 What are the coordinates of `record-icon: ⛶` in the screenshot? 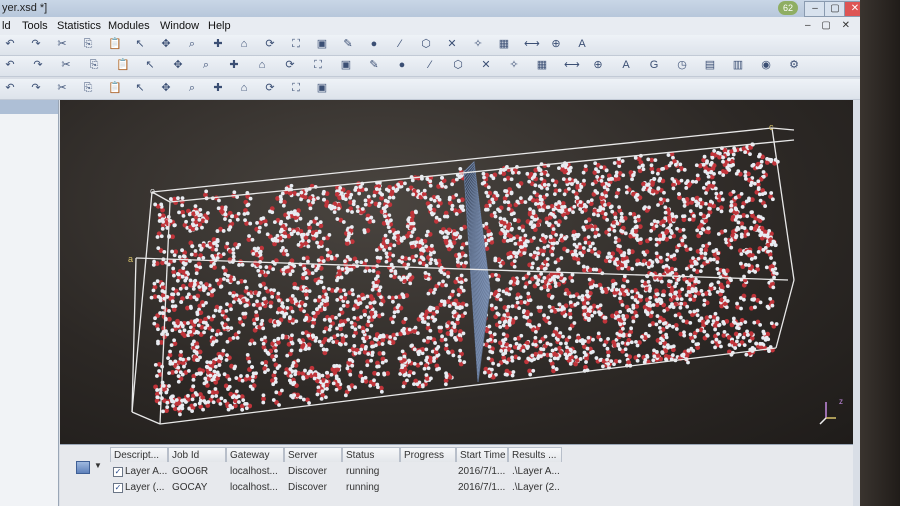 It's located at (296, 88).